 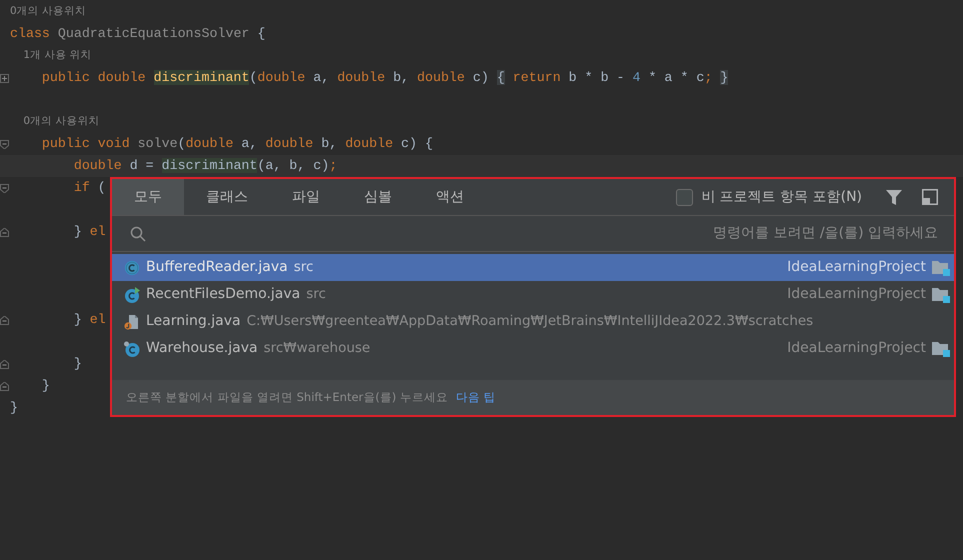 I want to click on code-line: double d = discriminant(a, b, c);, so click(x=205, y=166).